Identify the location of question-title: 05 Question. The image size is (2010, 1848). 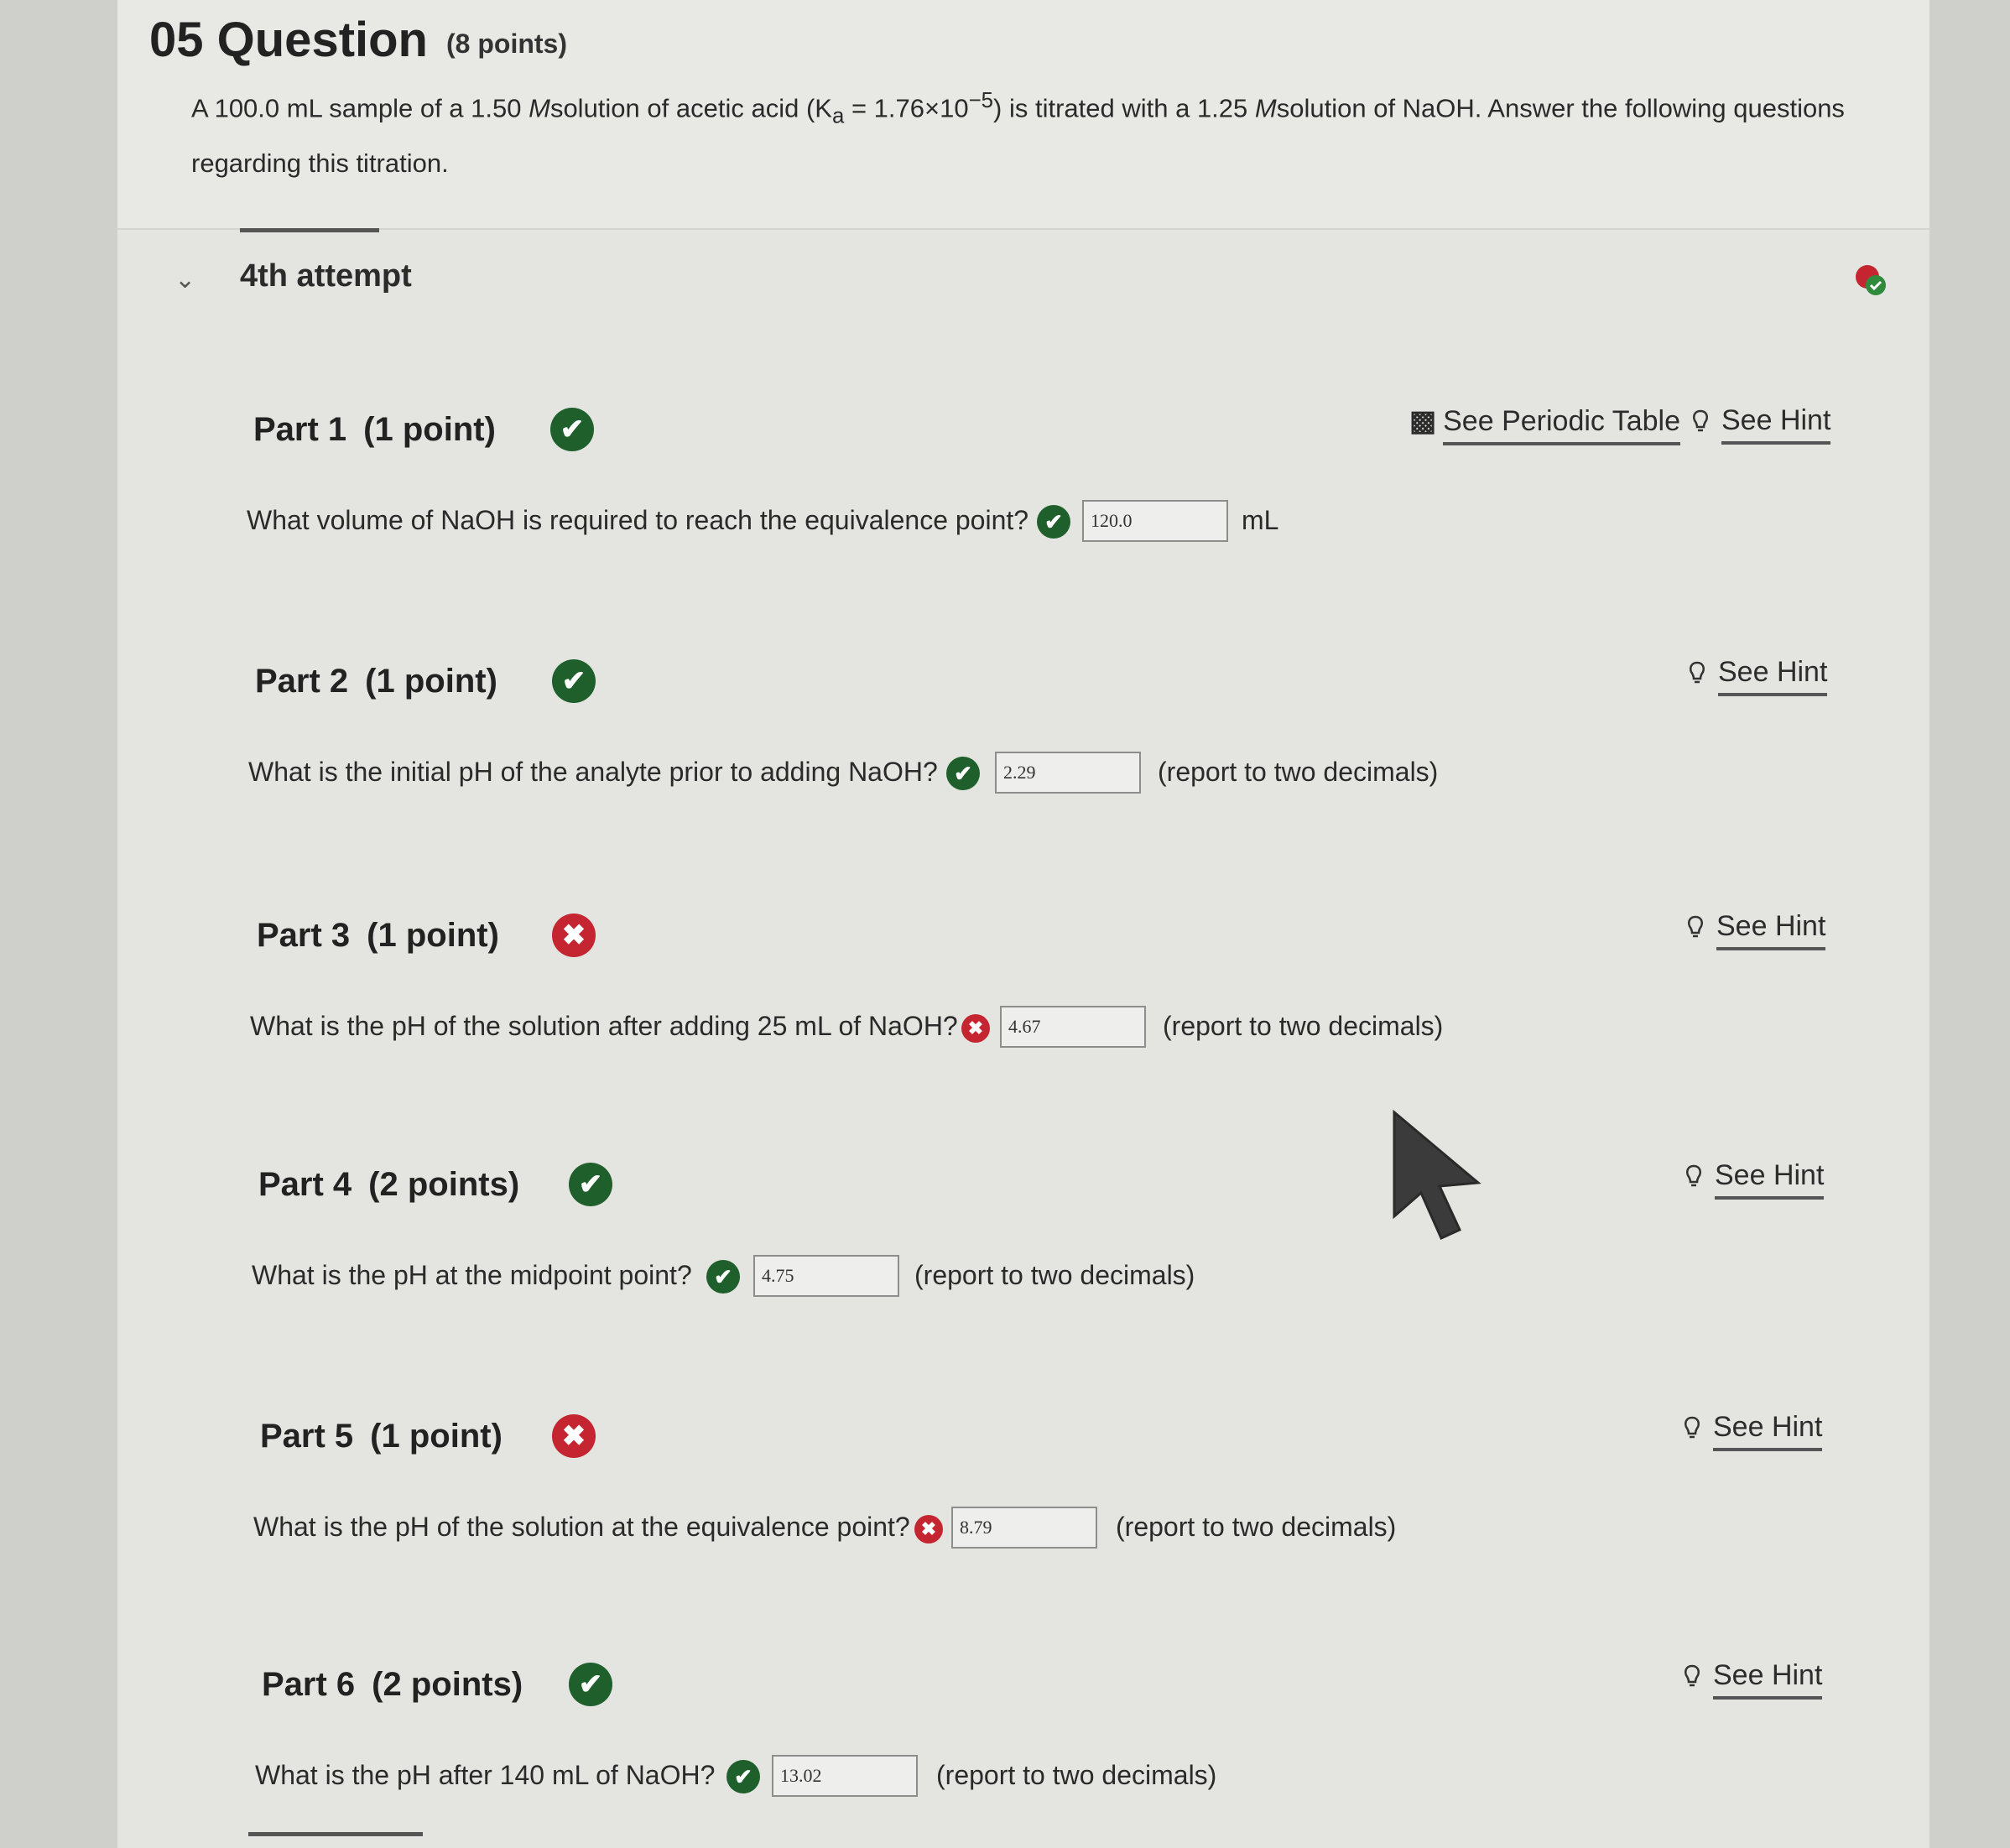
(288, 40).